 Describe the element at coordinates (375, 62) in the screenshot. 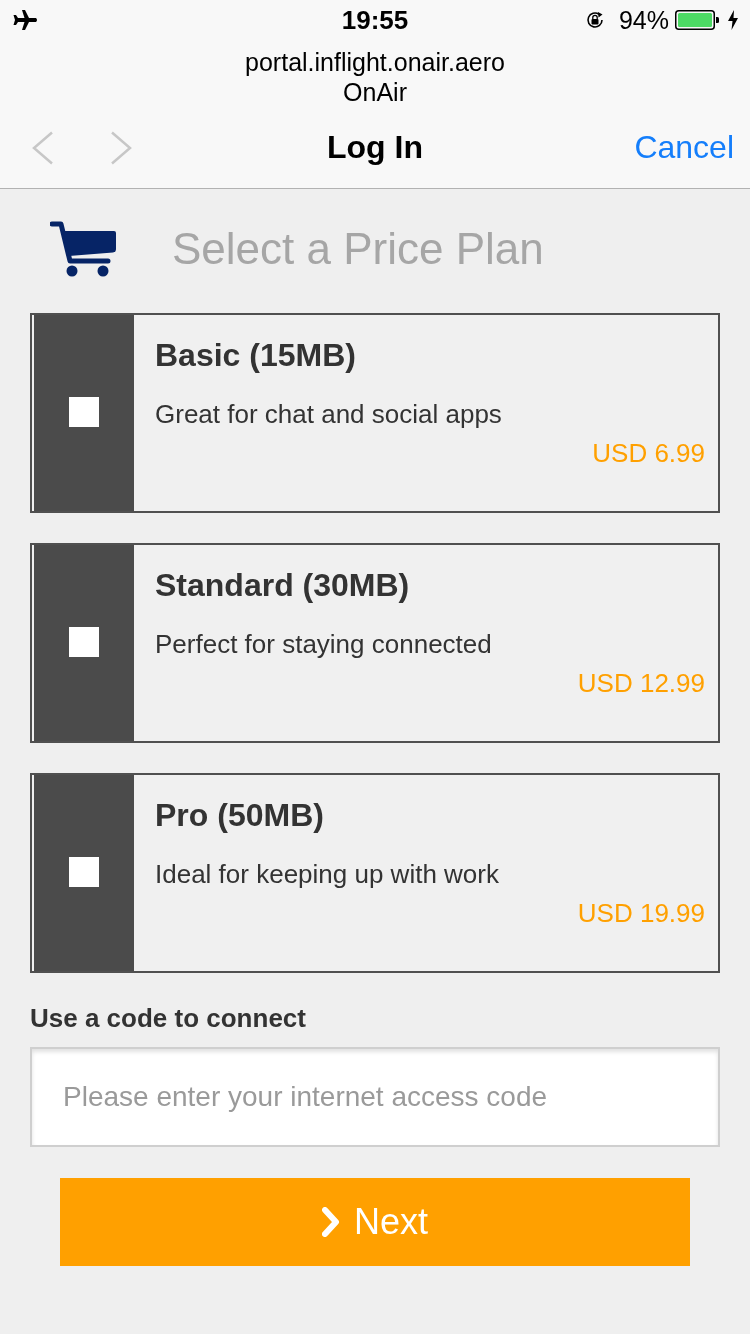

I see `page-url: portal.inflight.onair.aero` at that location.